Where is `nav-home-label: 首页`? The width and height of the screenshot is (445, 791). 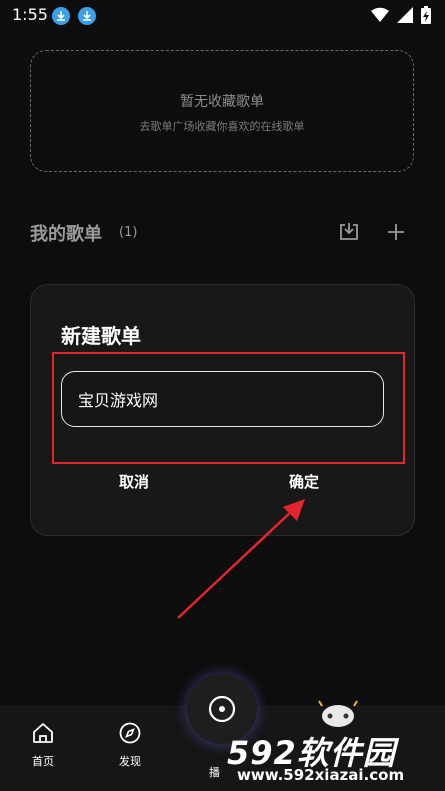
nav-home-label: 首页 is located at coordinates (43, 761).